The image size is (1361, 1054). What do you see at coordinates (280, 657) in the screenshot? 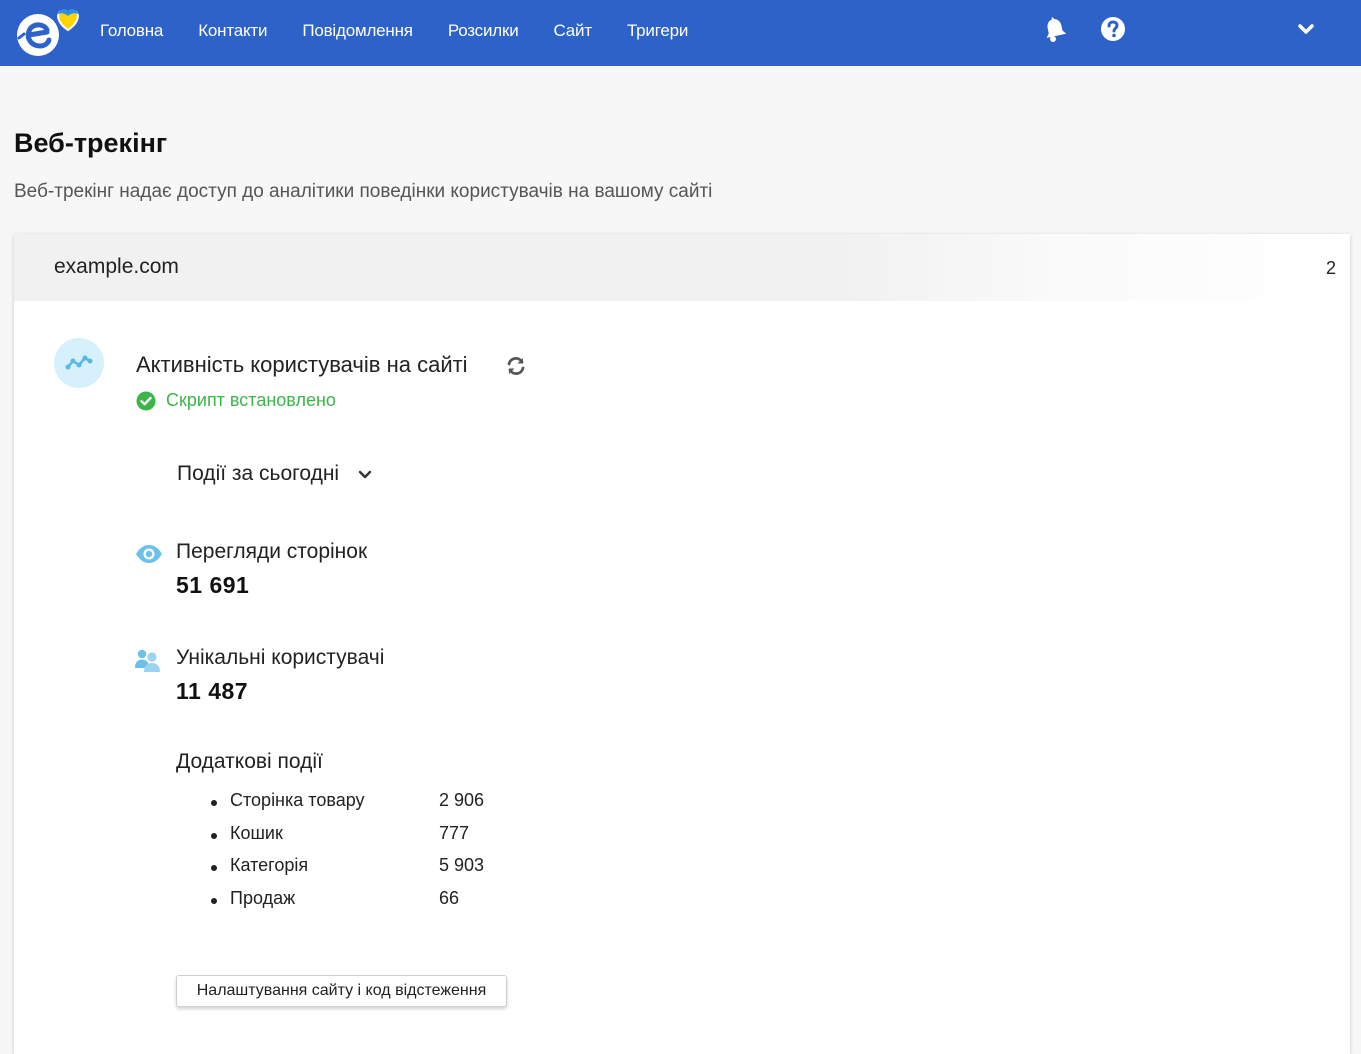
I see `metric-users-label: Унікальні користувачі` at bounding box center [280, 657].